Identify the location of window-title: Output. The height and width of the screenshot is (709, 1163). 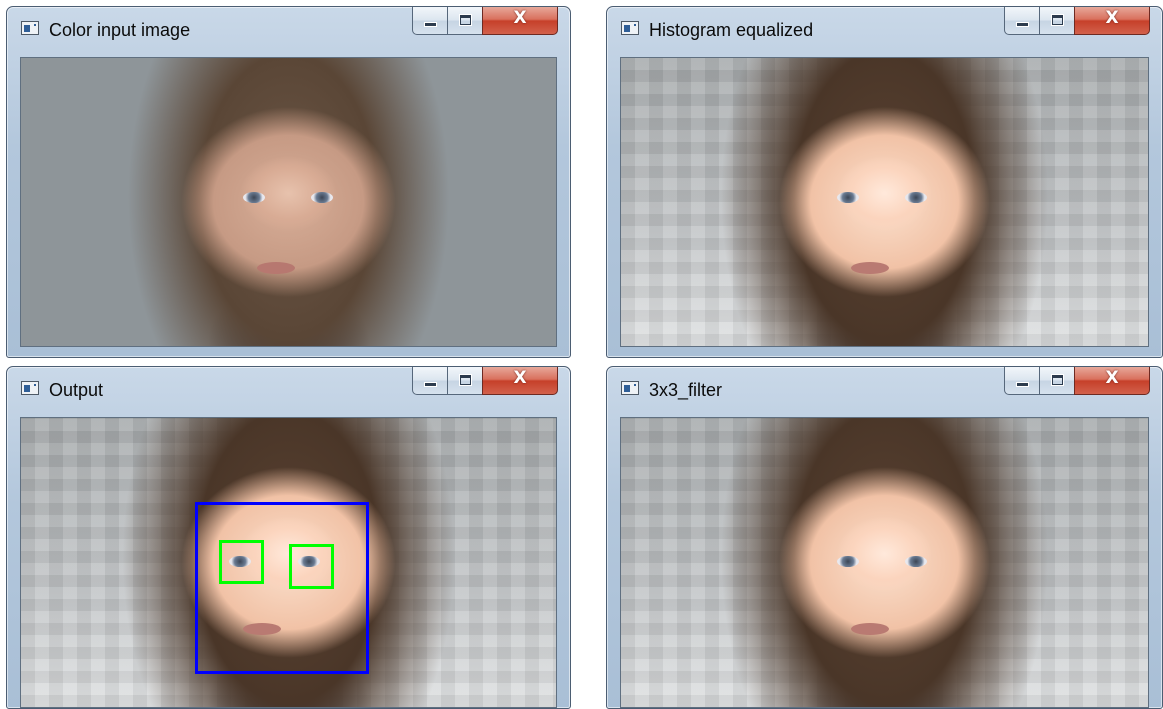
(76, 390).